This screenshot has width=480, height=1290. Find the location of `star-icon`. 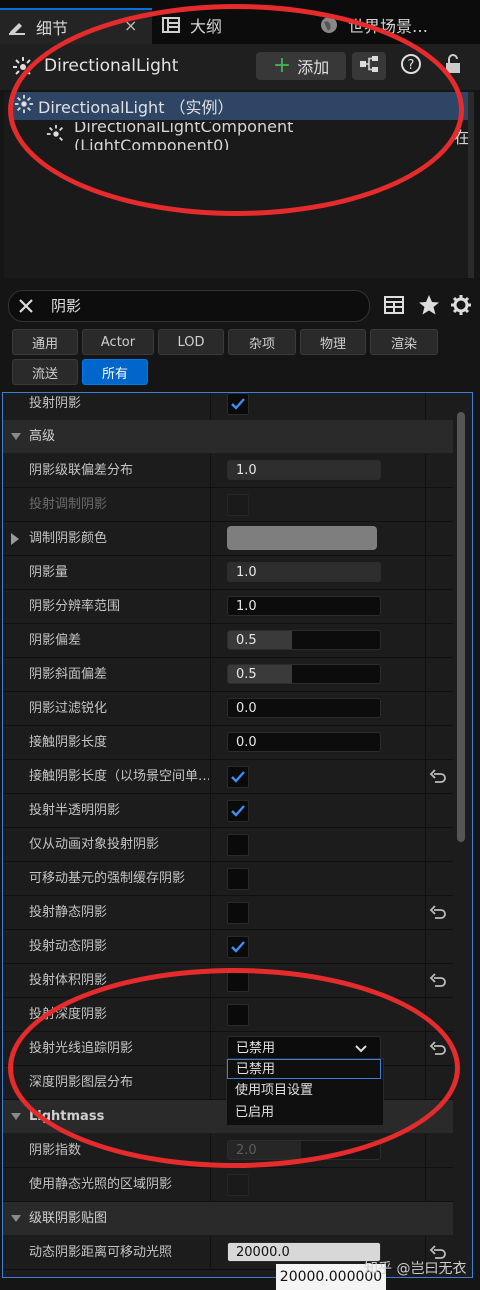

star-icon is located at coordinates (429, 307).